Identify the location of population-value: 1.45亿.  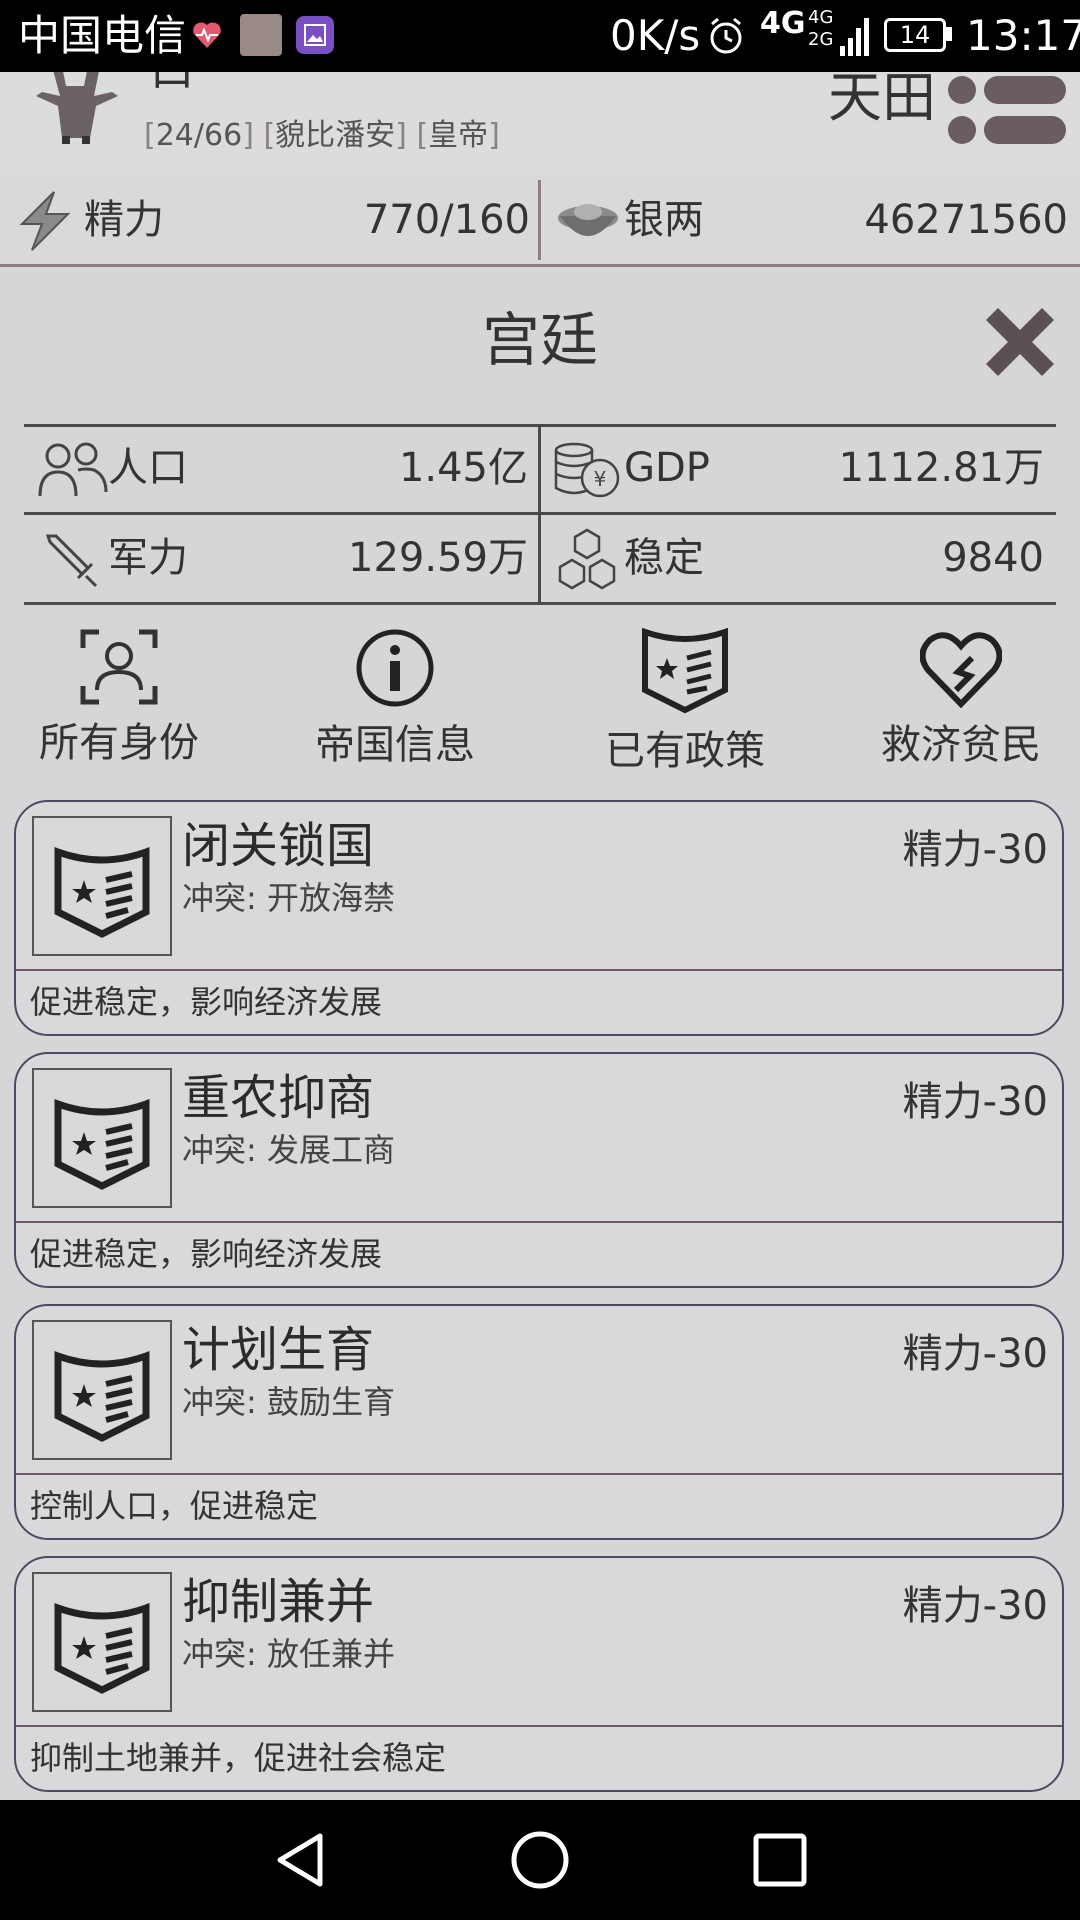
(463, 468).